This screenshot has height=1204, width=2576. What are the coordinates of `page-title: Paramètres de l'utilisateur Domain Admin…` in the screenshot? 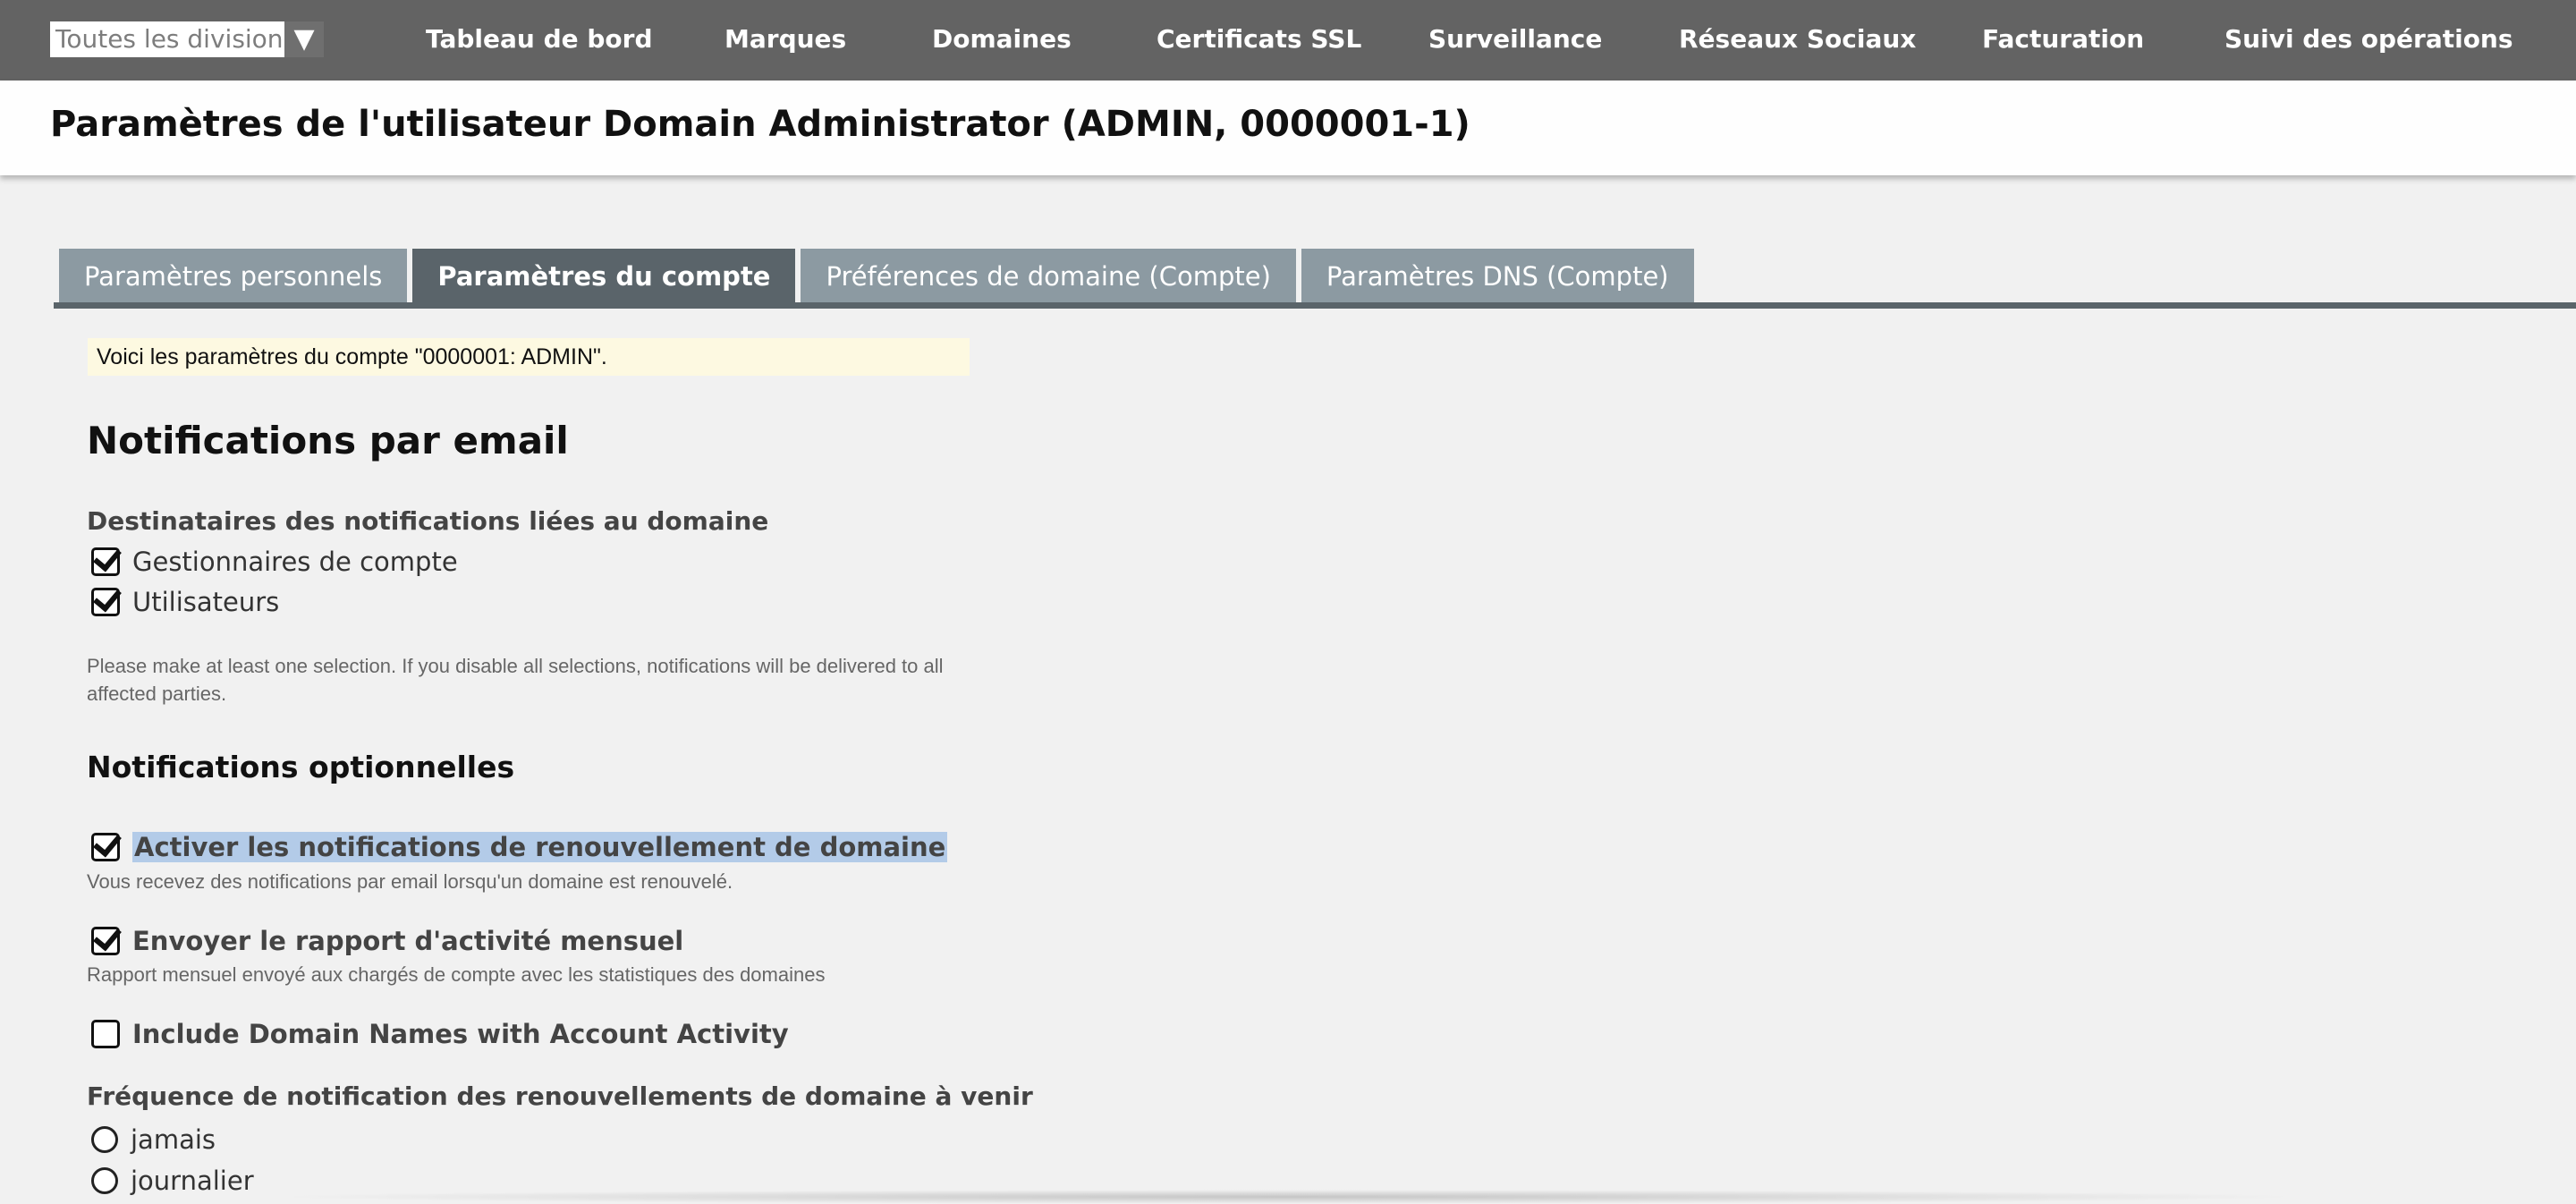 It's located at (760, 125).